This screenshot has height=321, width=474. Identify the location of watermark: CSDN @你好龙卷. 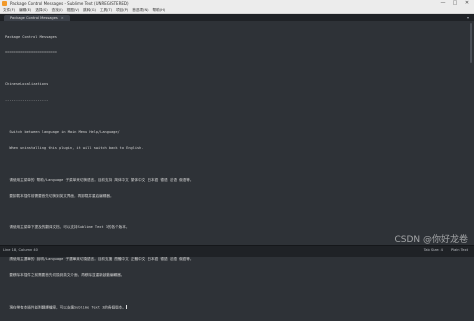
(431, 240).